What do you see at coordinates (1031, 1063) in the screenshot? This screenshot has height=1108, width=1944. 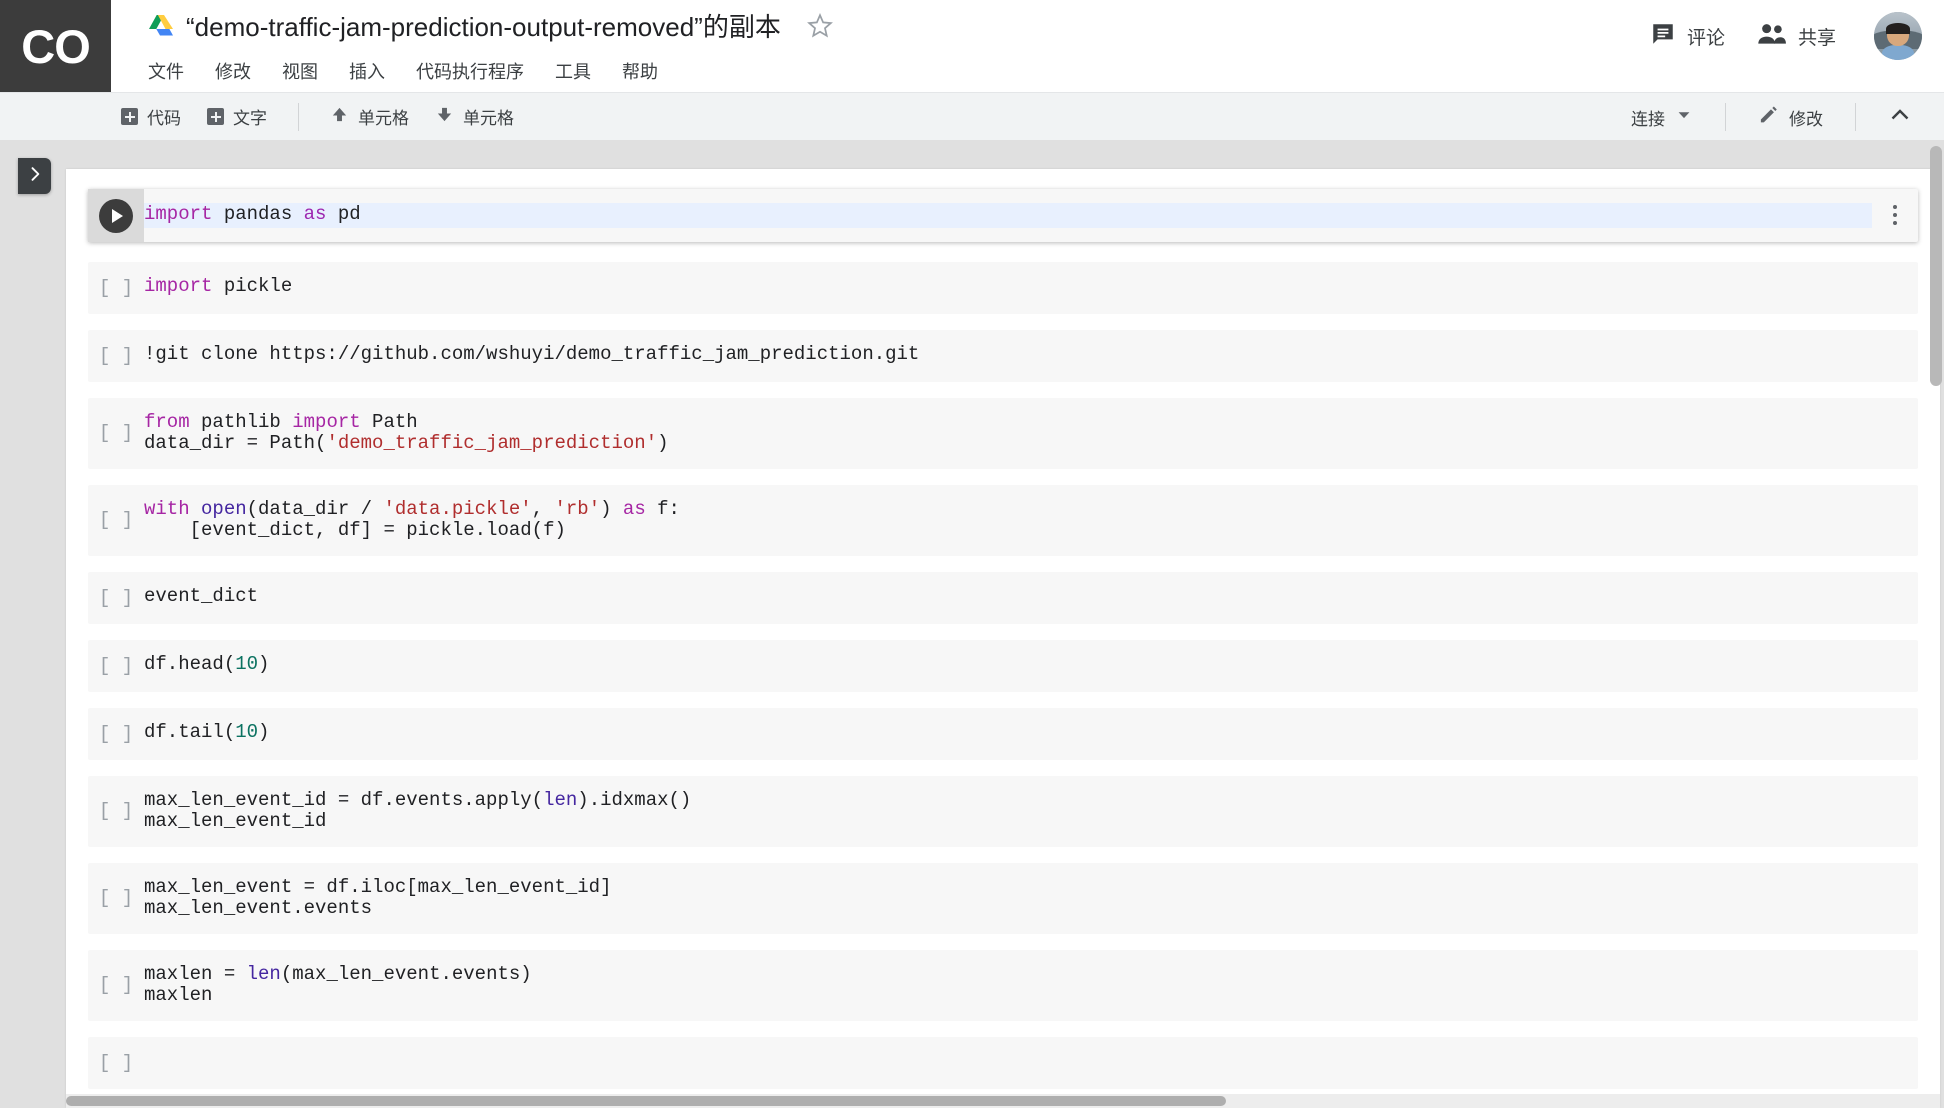 I see `cell-code` at bounding box center [1031, 1063].